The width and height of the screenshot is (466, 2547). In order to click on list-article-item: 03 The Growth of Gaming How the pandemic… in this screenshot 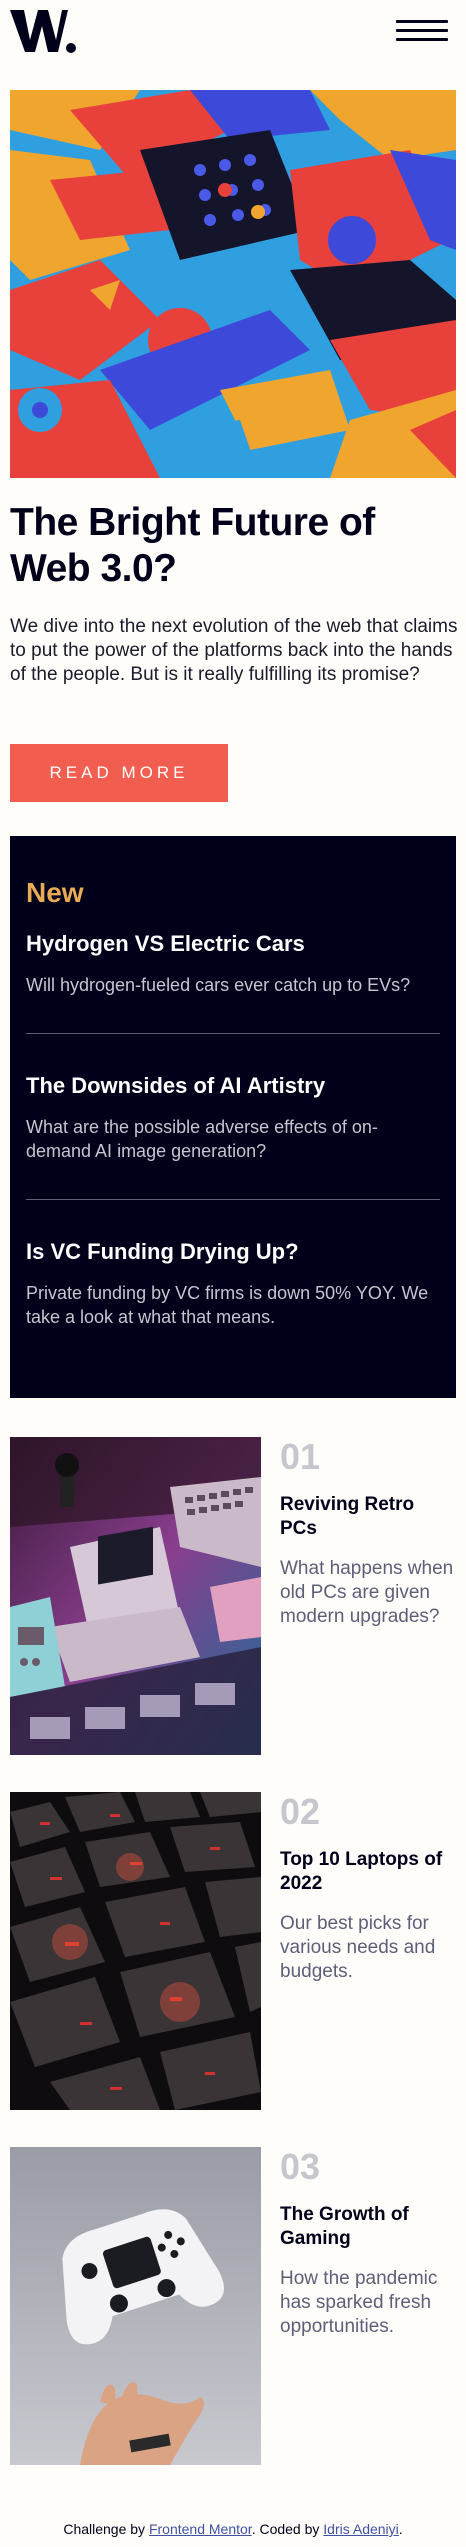, I will do `click(233, 2305)`.